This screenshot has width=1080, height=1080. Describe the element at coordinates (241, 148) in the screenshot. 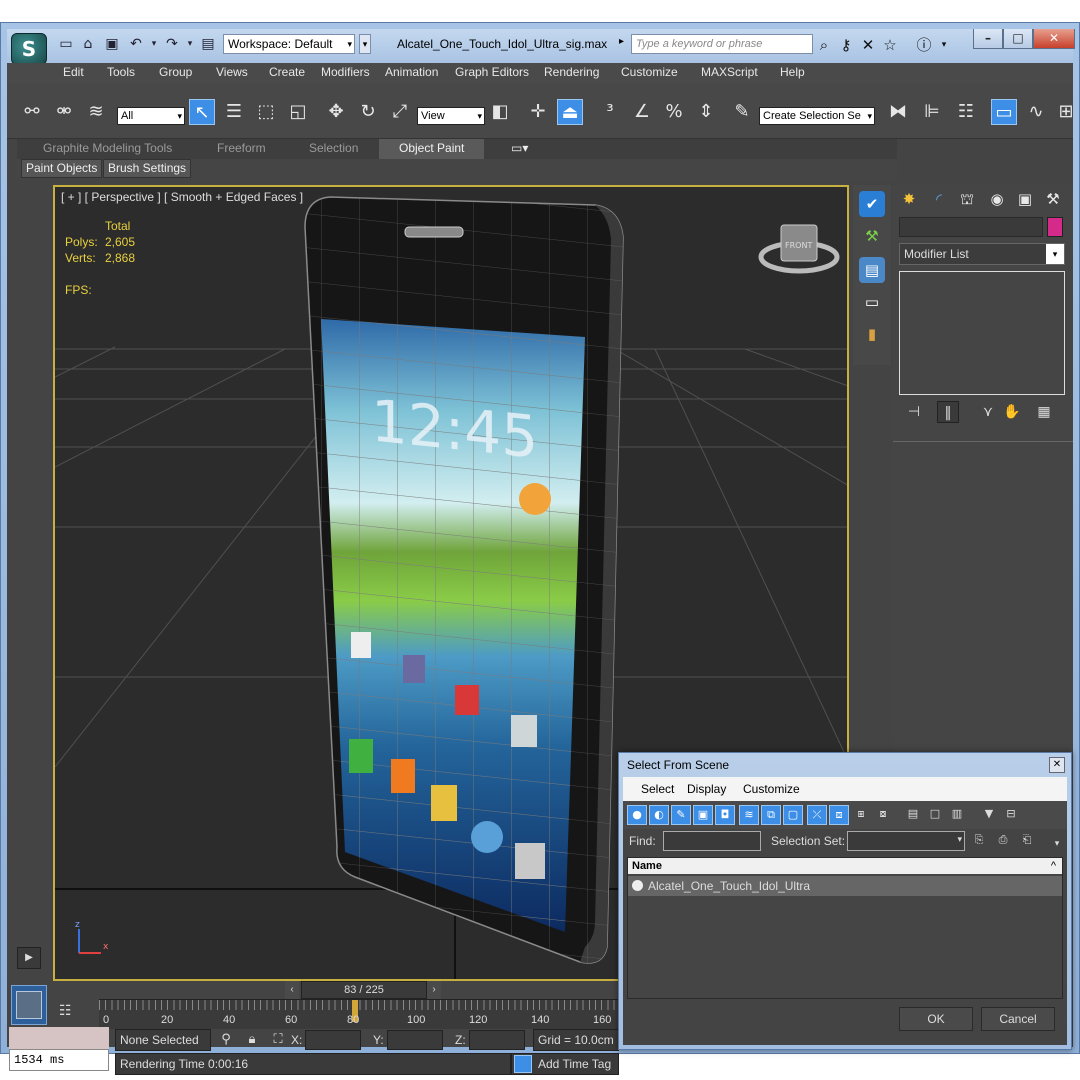

I see `tab-freeform: Freeform` at that location.